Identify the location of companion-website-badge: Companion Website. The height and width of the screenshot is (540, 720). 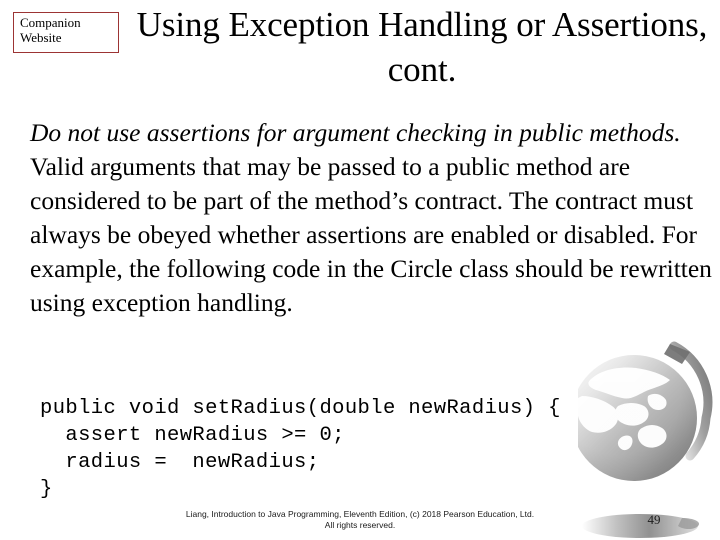
(66, 32).